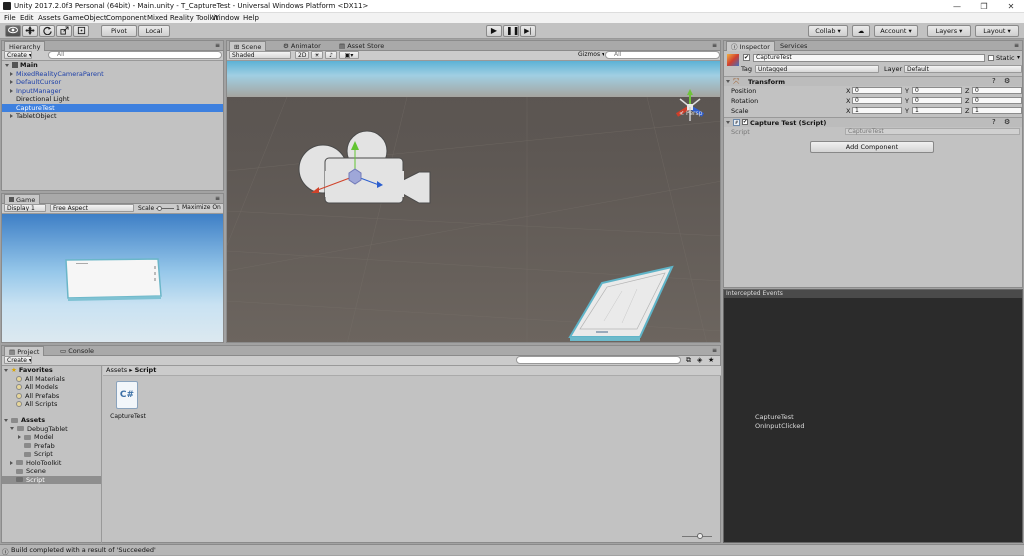 This screenshot has height=556, width=1024. Describe the element at coordinates (957, 6) in the screenshot. I see `minimize-button: —` at that location.